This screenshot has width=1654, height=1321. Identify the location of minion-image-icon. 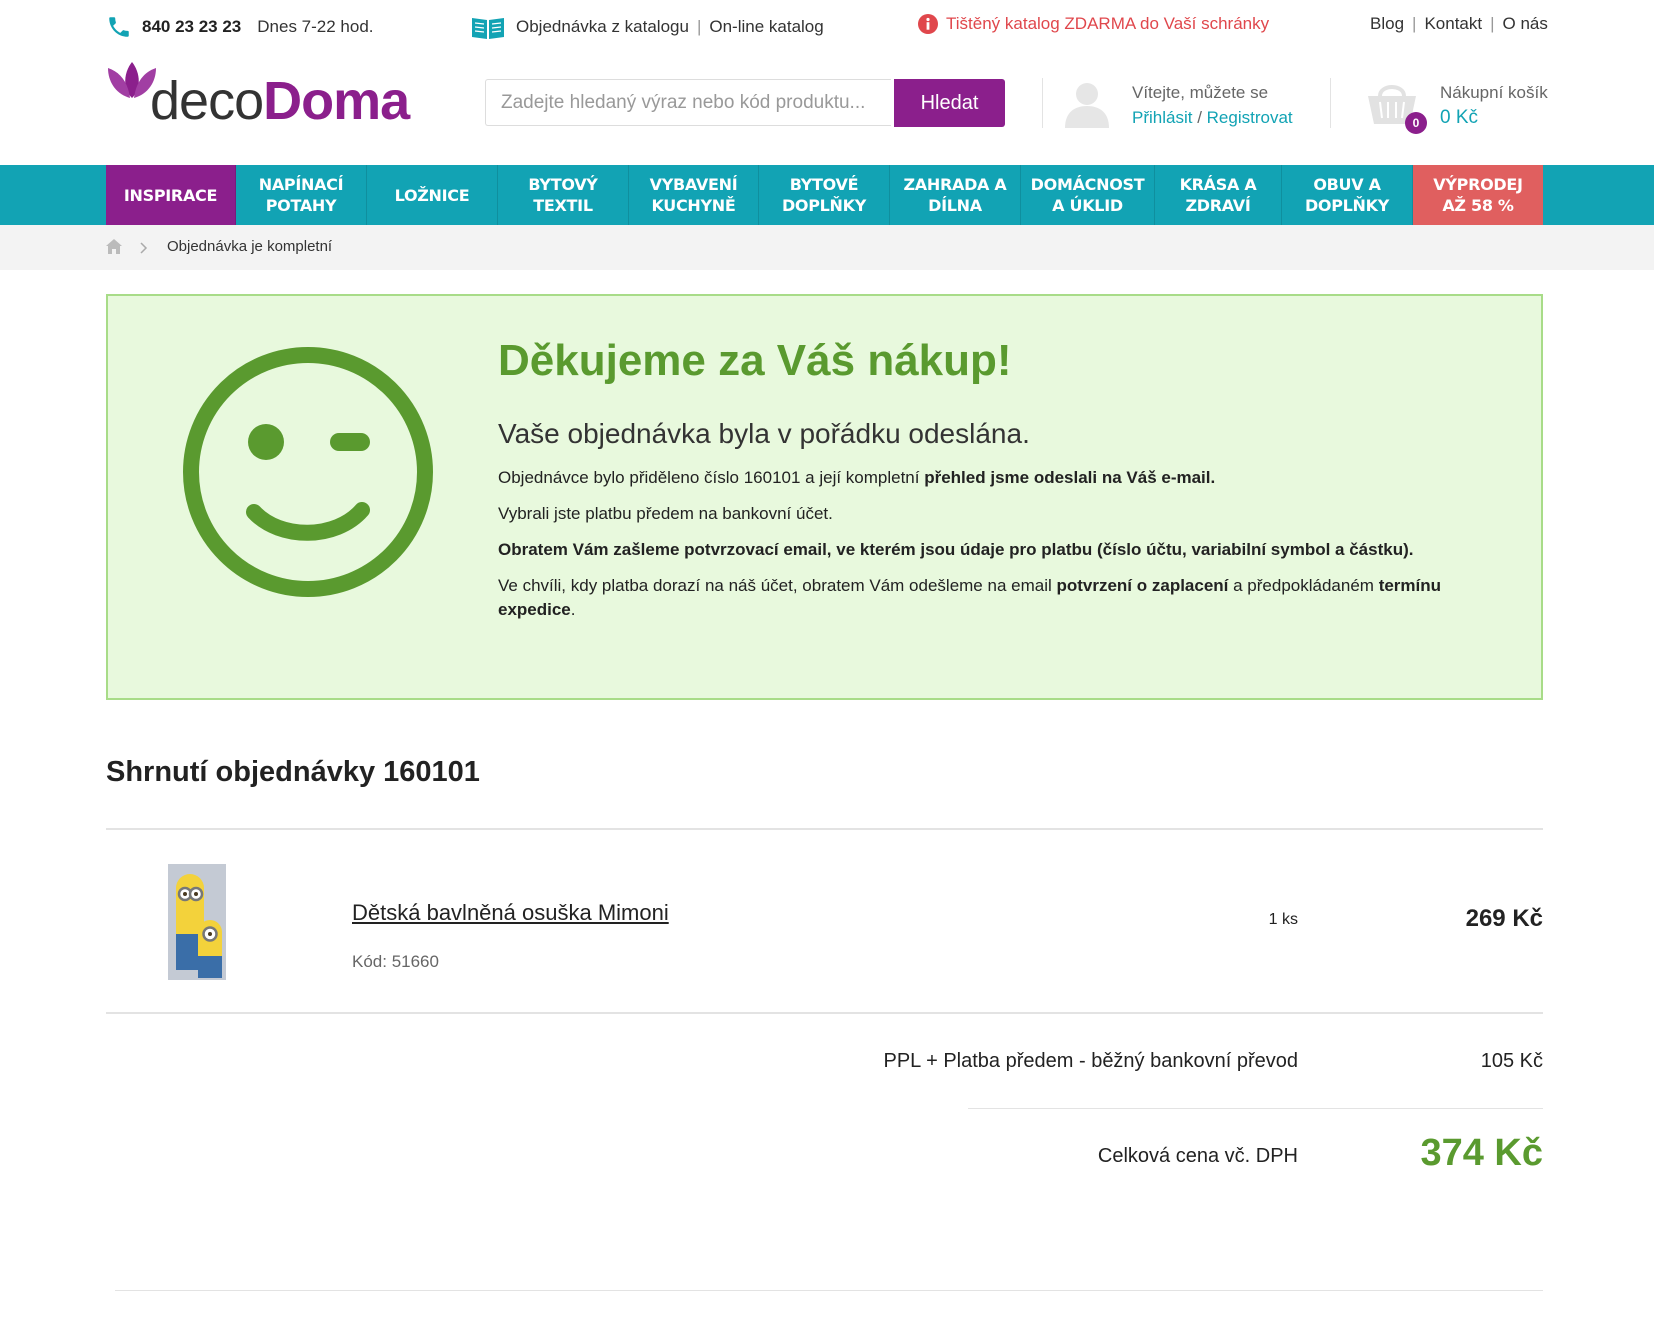
(197, 922).